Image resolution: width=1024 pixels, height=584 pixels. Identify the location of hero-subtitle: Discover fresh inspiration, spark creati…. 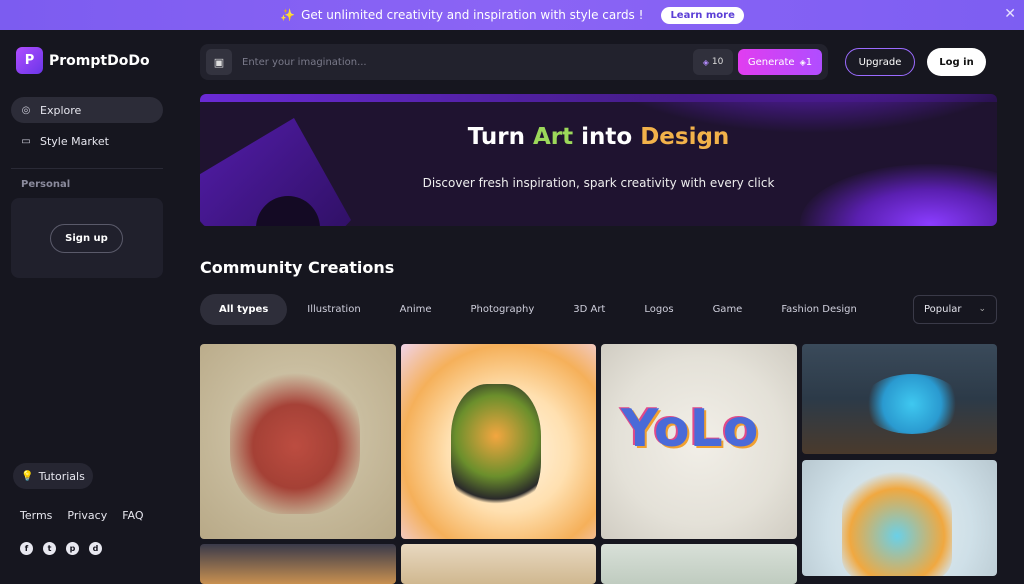
(598, 183).